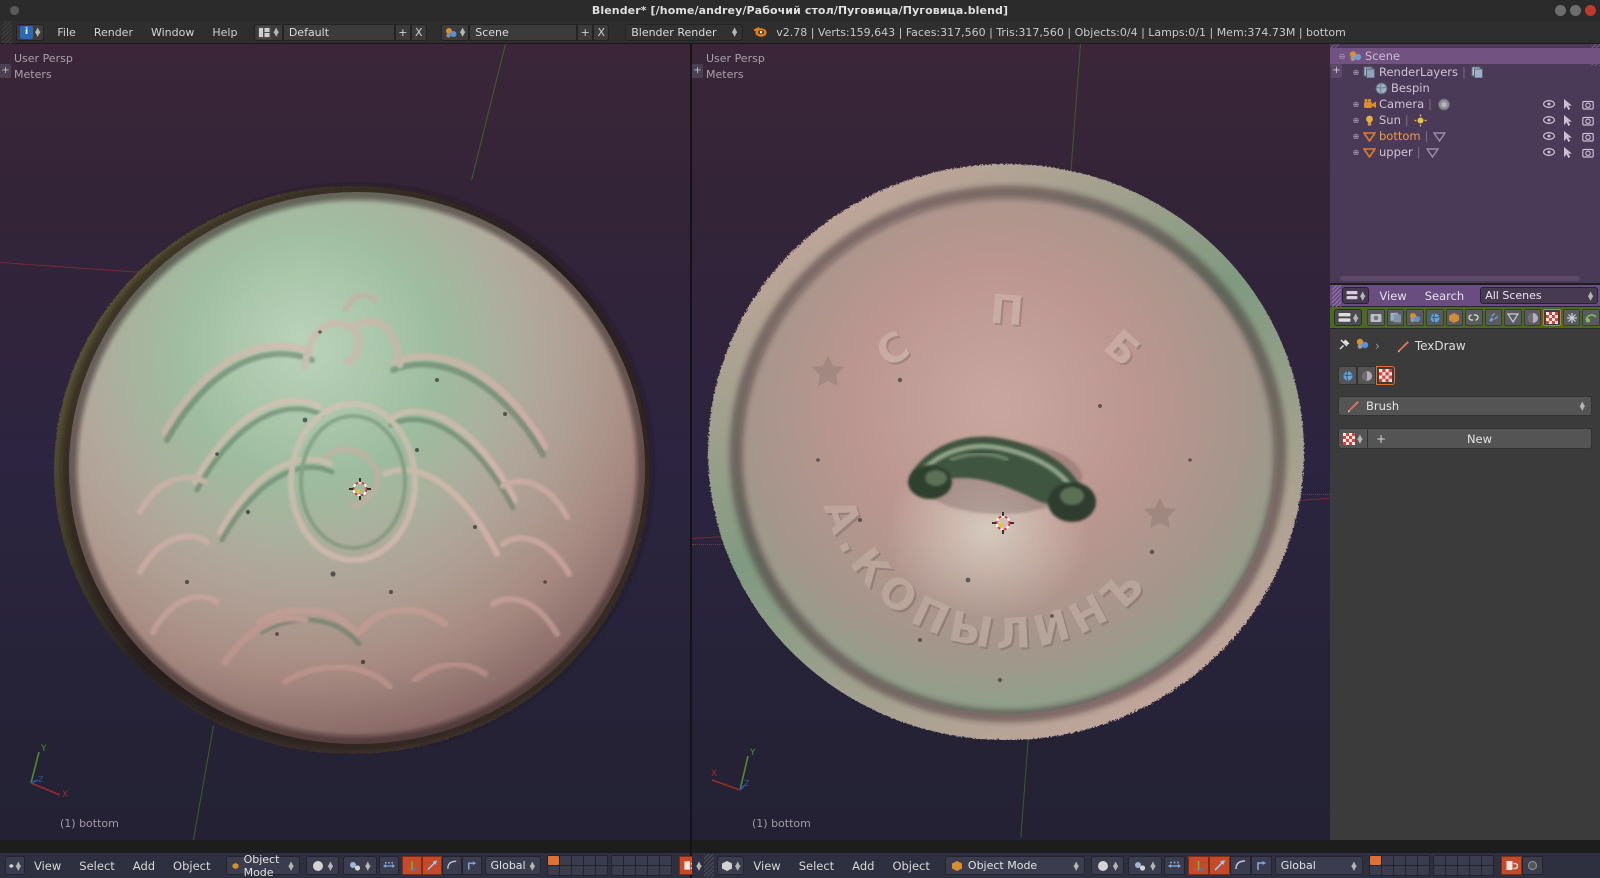  I want to click on properties-menu-search: Search, so click(1445, 296).